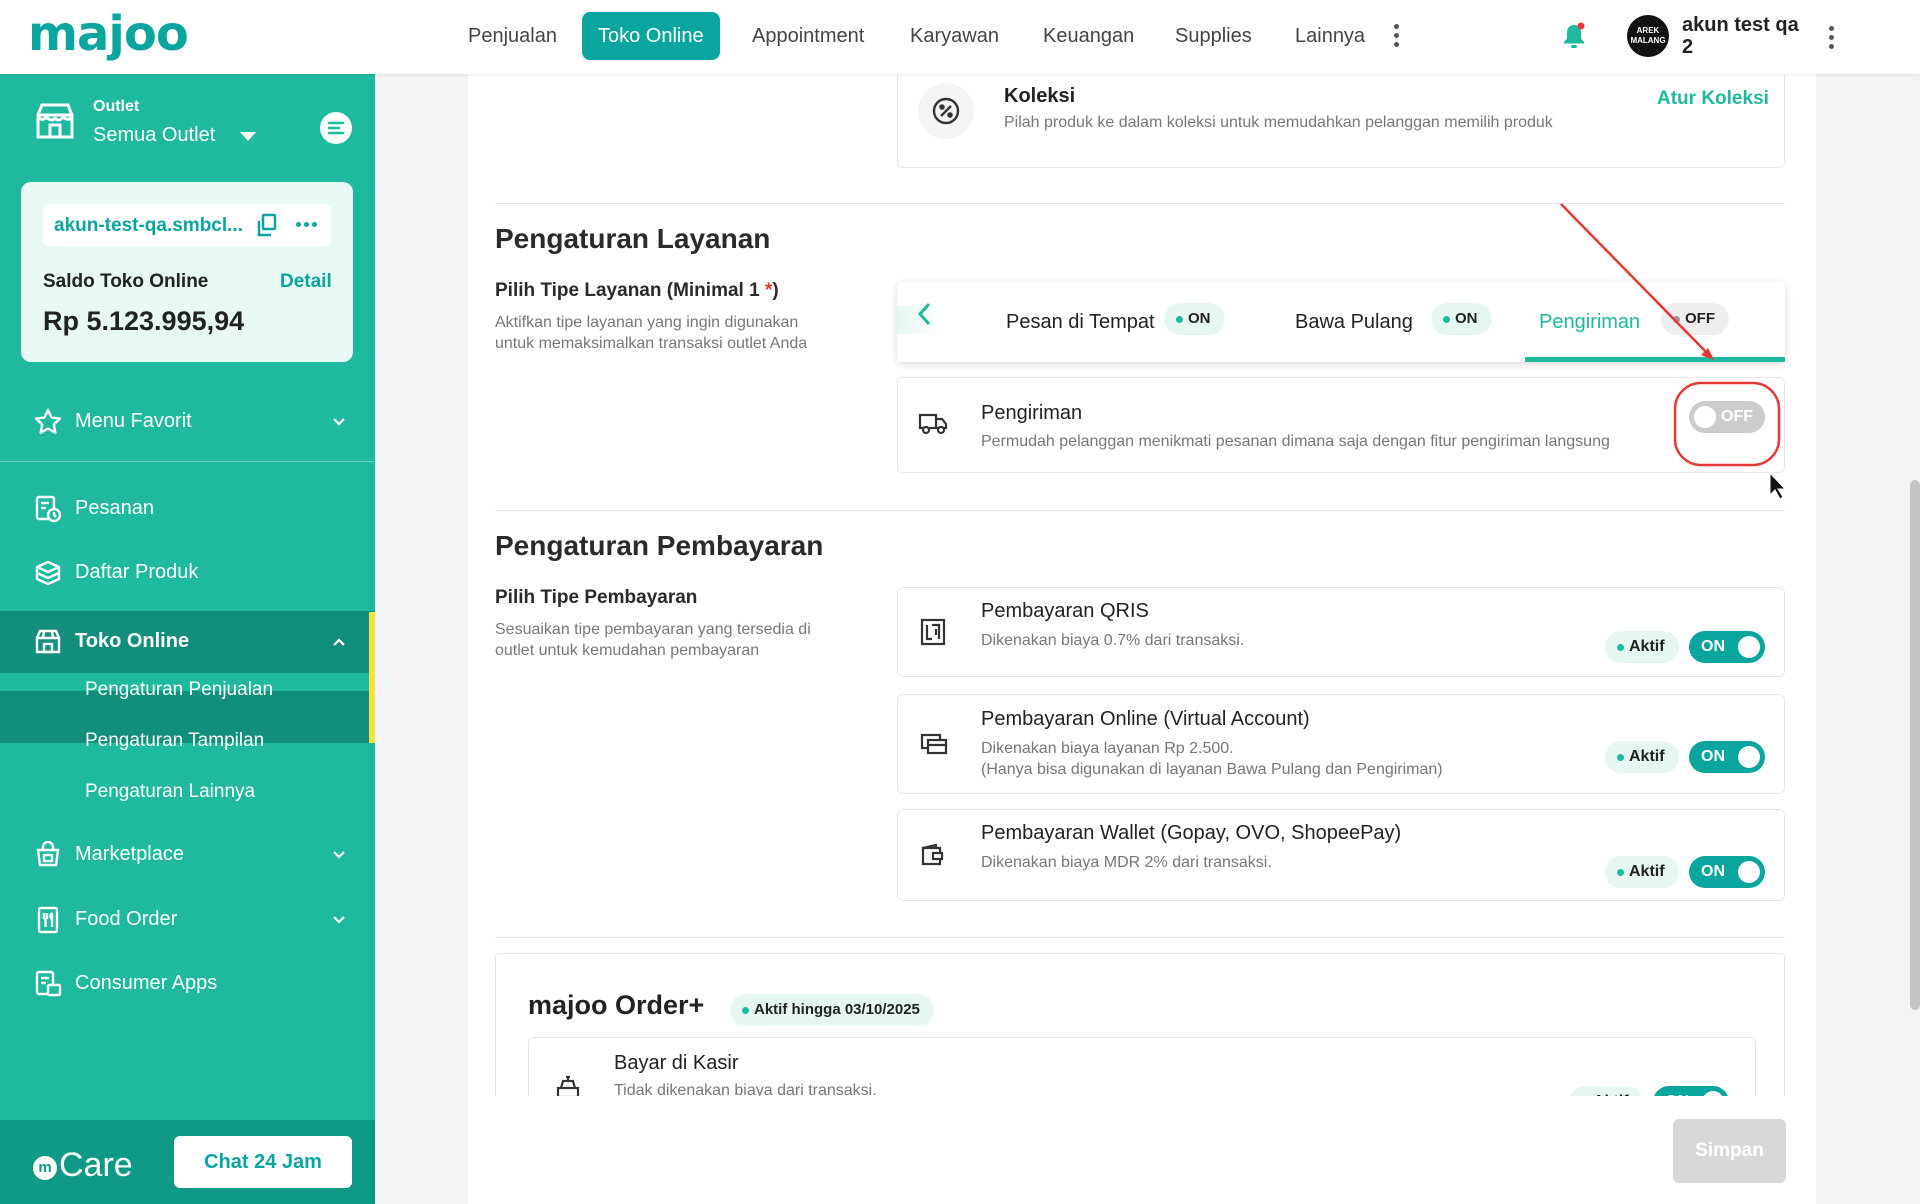 The height and width of the screenshot is (1204, 1920). What do you see at coordinates (45, 1168) in the screenshot?
I see `care-m-icon: m` at bounding box center [45, 1168].